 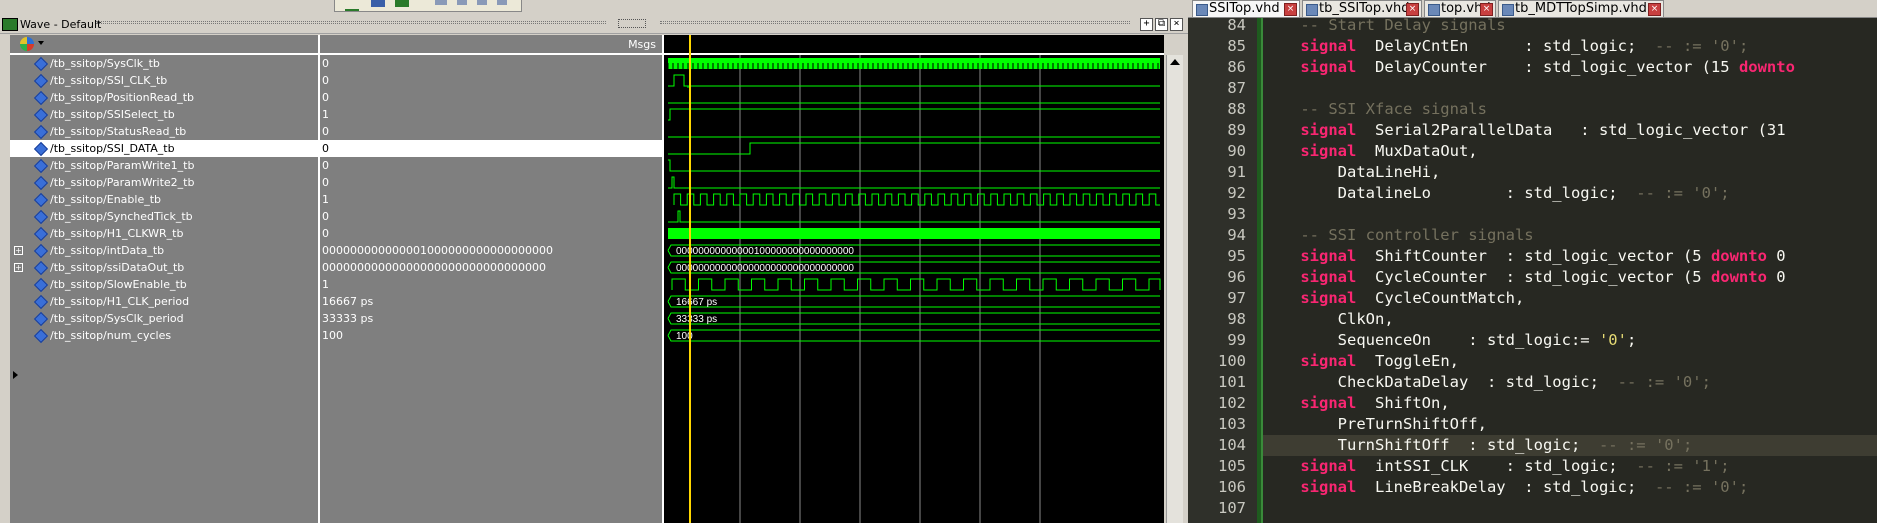 What do you see at coordinates (164, 267) in the screenshot?
I see `signal-row: + /tb_ssitop/ssiDataOut_tb` at bounding box center [164, 267].